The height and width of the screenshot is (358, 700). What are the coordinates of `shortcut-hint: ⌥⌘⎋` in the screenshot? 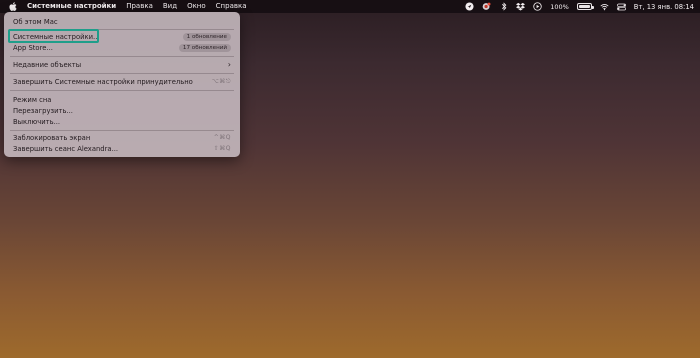 It's located at (221, 81).